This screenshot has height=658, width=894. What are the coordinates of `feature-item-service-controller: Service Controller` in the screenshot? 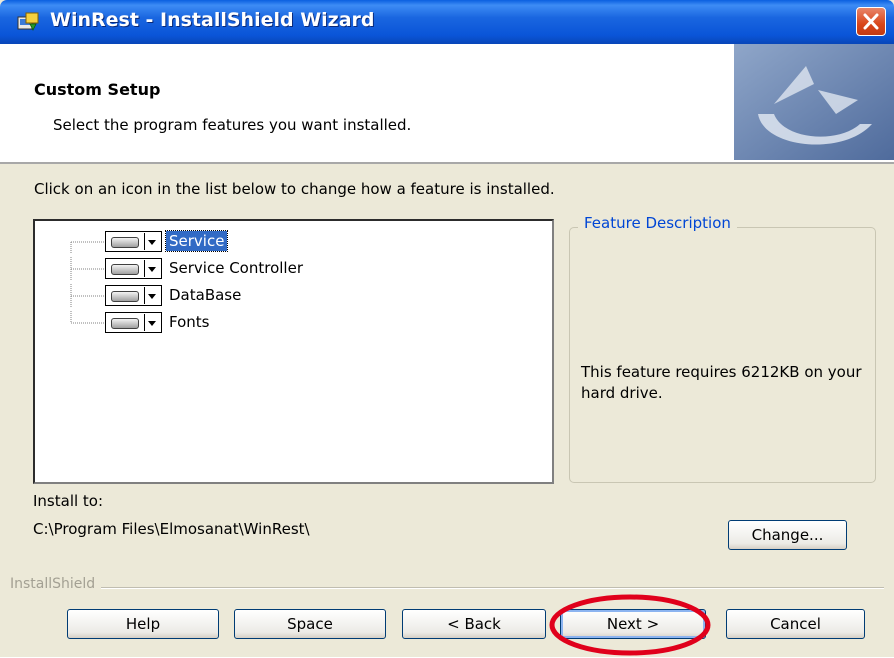 It's located at (285, 269).